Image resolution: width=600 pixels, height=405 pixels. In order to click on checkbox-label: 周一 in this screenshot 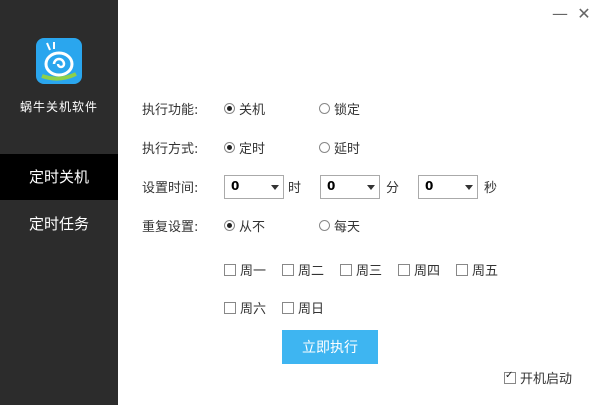, I will do `click(253, 271)`.